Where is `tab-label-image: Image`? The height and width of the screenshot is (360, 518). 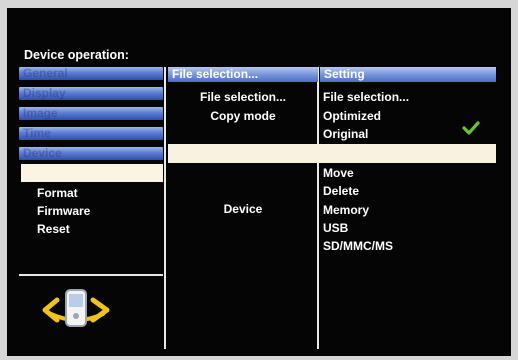 tab-label-image: Image is located at coordinates (40, 113).